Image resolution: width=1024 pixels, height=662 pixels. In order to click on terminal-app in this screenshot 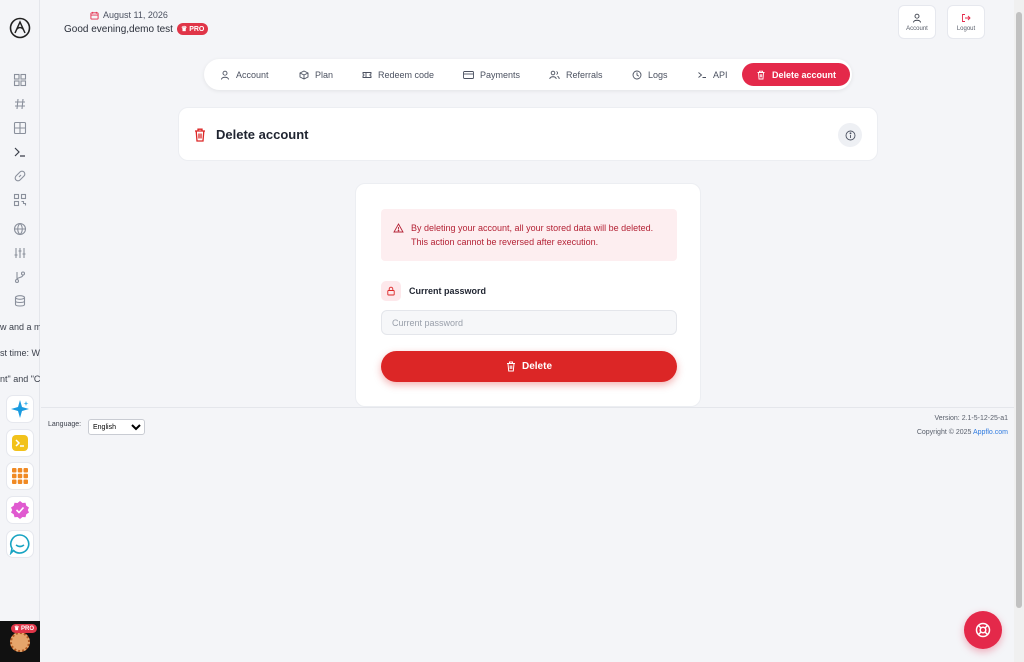, I will do `click(20, 443)`.